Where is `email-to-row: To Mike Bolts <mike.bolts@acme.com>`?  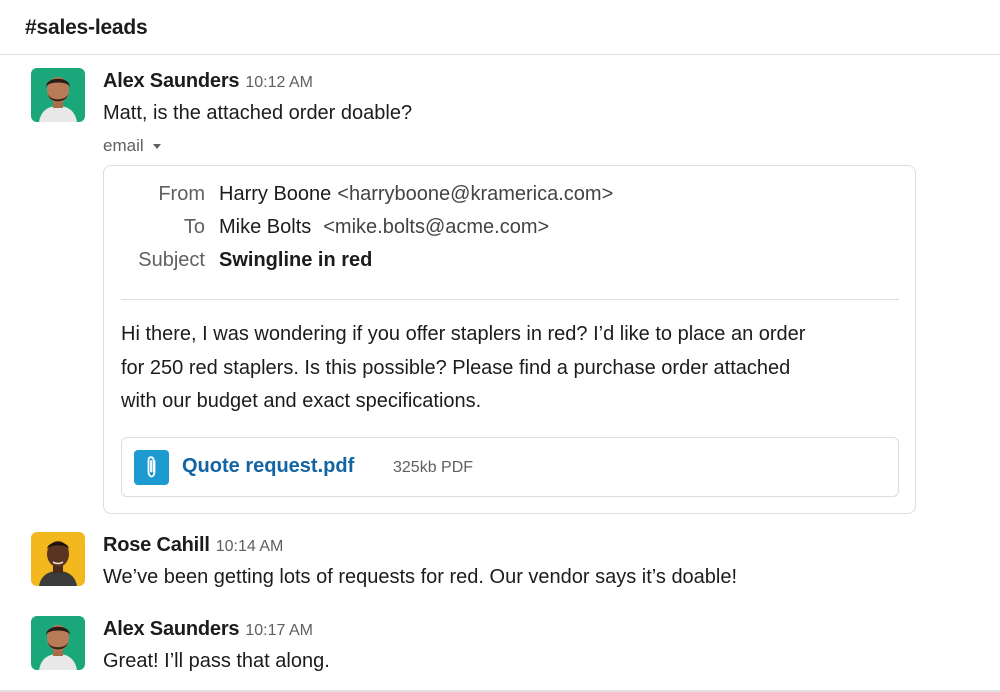
email-to-row: To Mike Bolts <mike.bolts@acme.com> is located at coordinates (509, 229).